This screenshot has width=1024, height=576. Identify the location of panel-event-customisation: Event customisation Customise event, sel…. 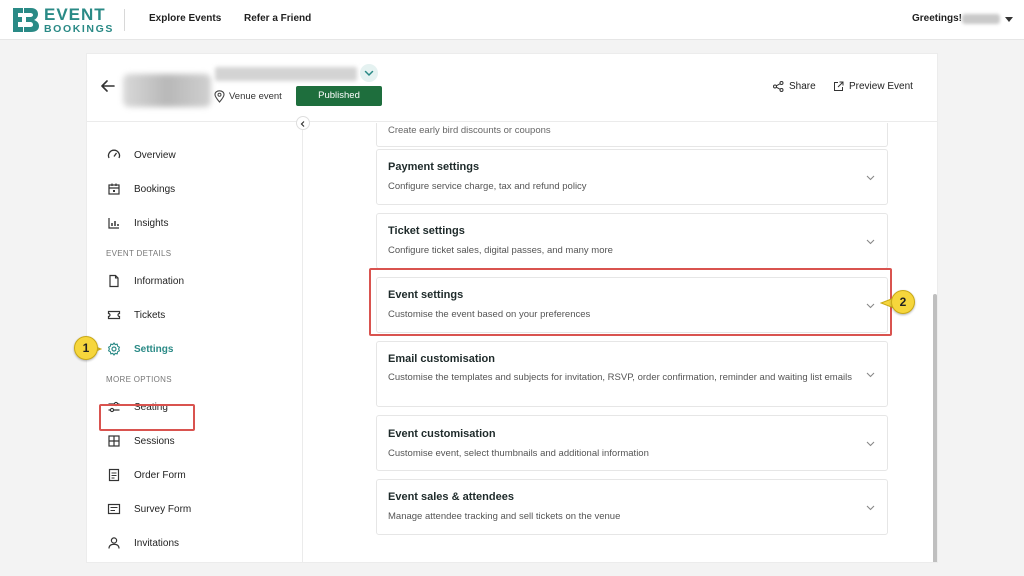
(632, 443).